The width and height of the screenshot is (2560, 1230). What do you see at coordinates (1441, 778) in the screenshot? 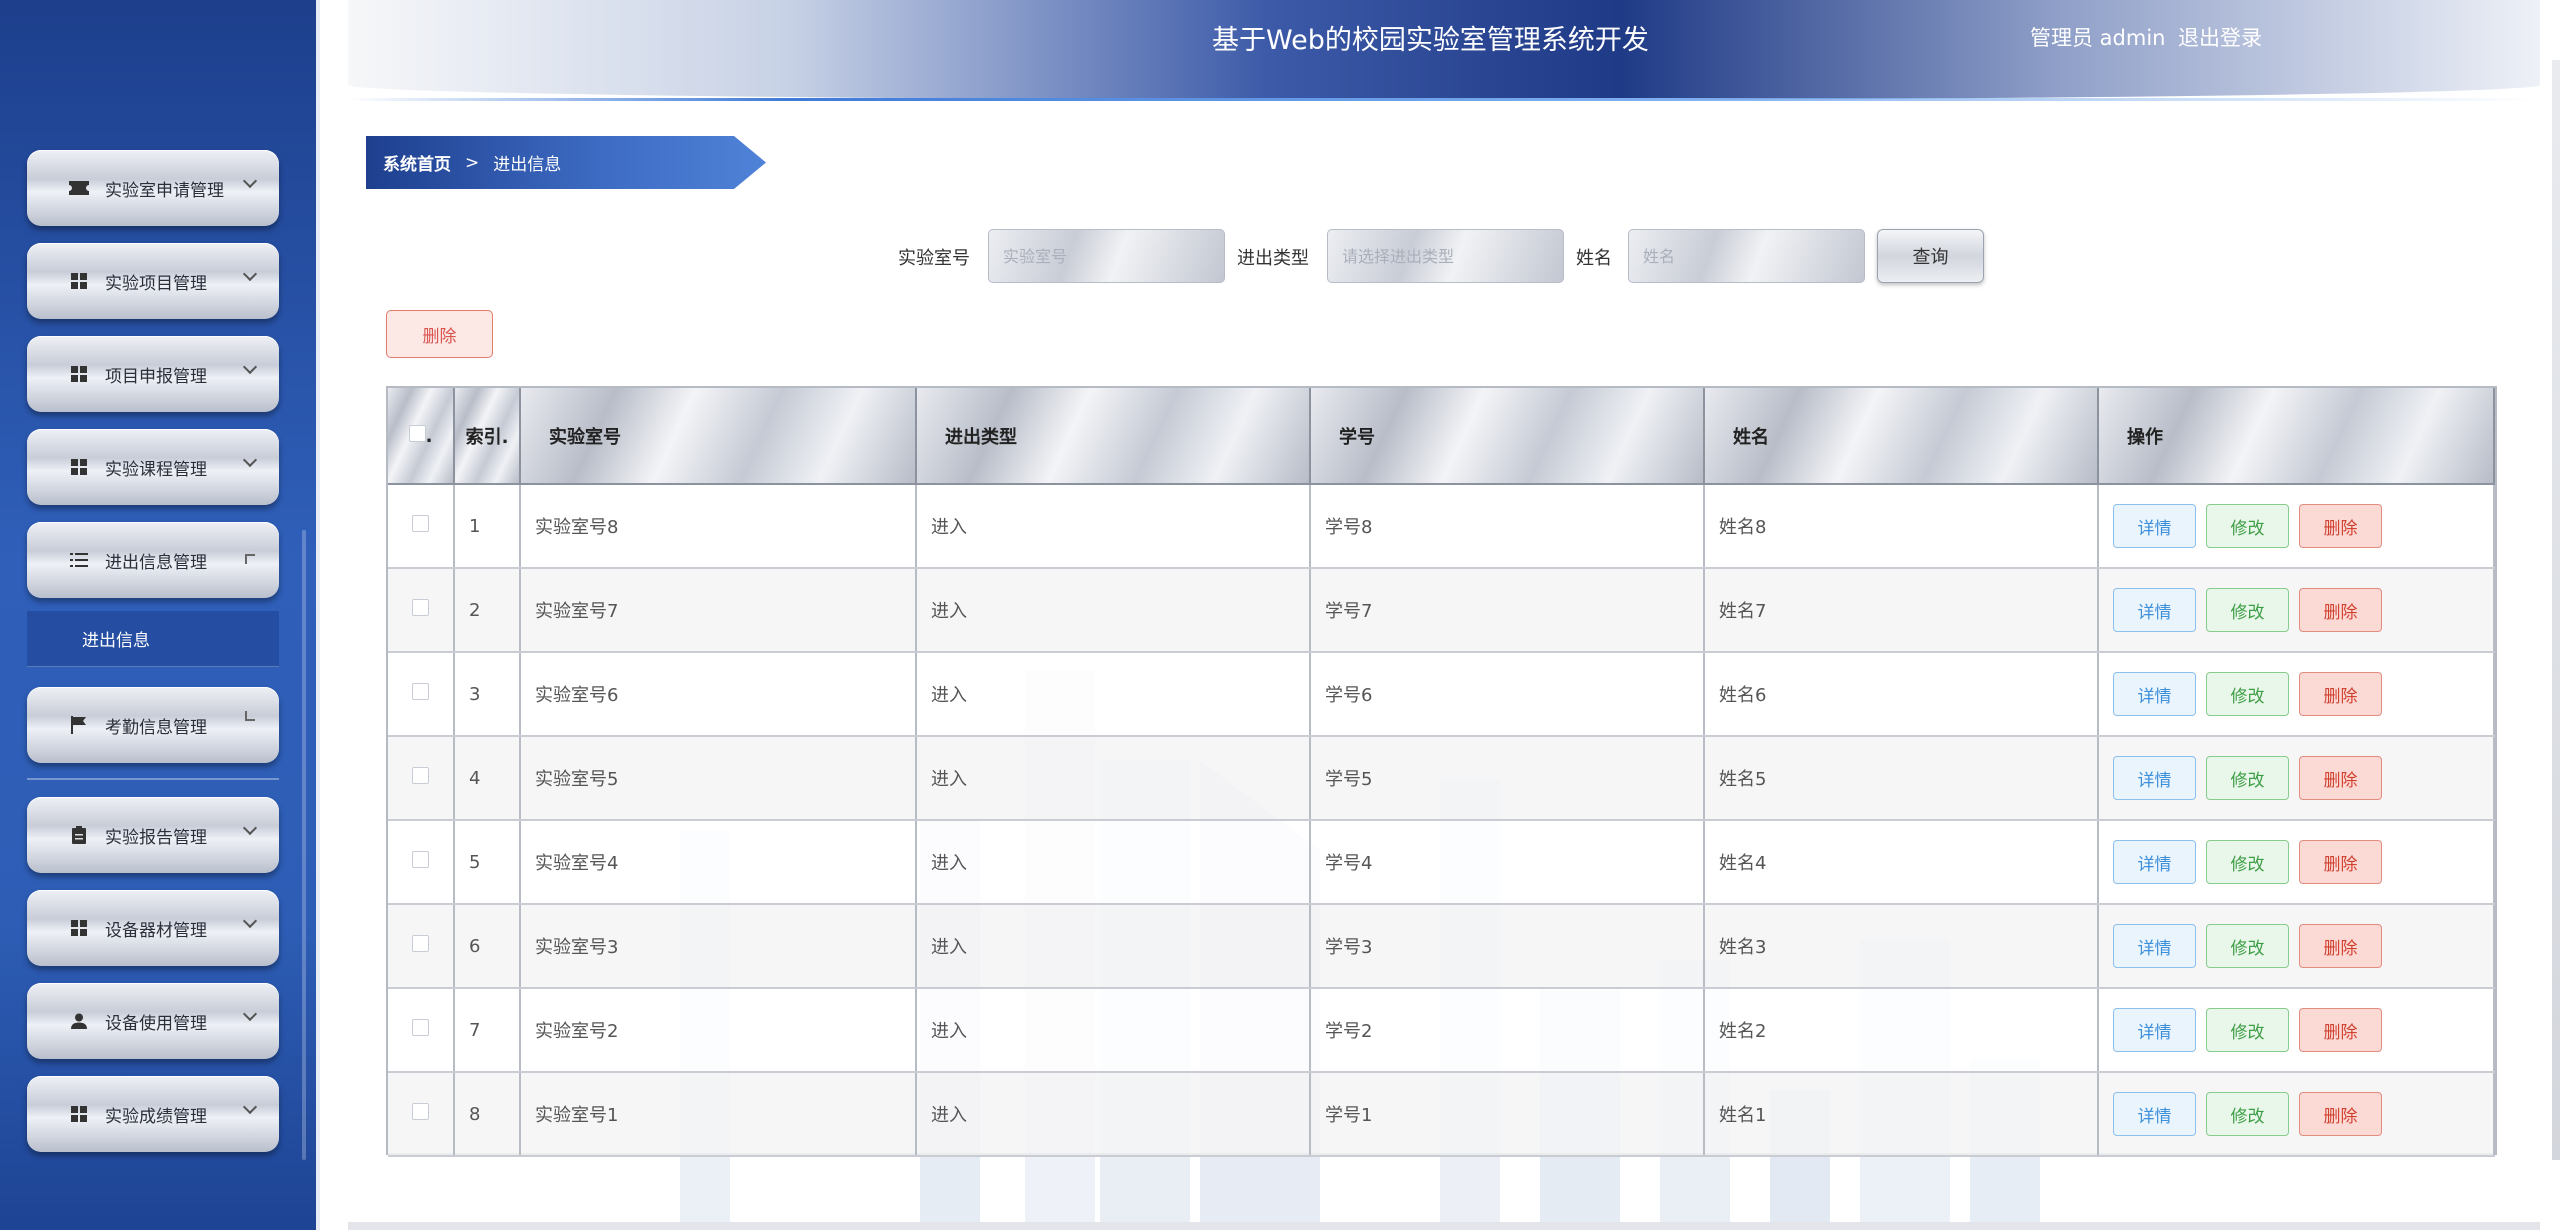
I see `table-row: 4 实验室号5 进入 学号5 姓名5 详情 修改 删除` at bounding box center [1441, 778].